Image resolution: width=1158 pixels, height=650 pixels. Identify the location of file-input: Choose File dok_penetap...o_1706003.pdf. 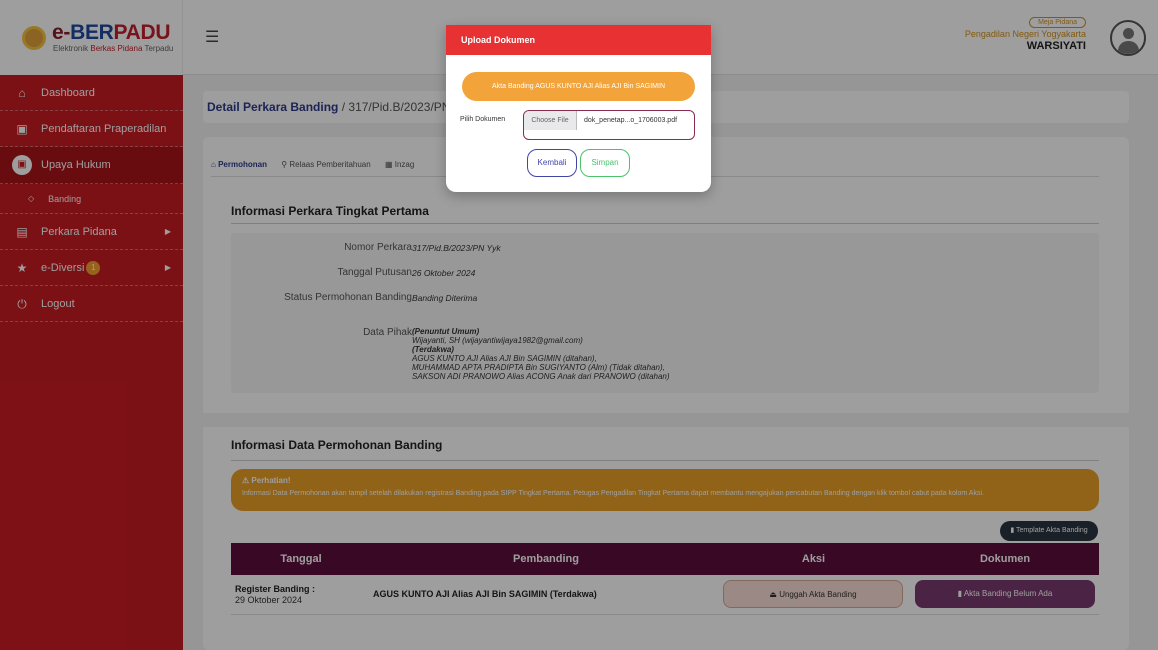
(609, 125).